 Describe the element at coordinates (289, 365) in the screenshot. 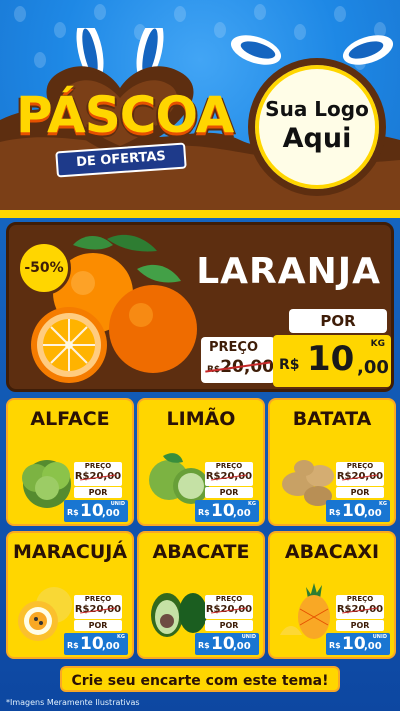

I see `hero-currency: R$` at that location.